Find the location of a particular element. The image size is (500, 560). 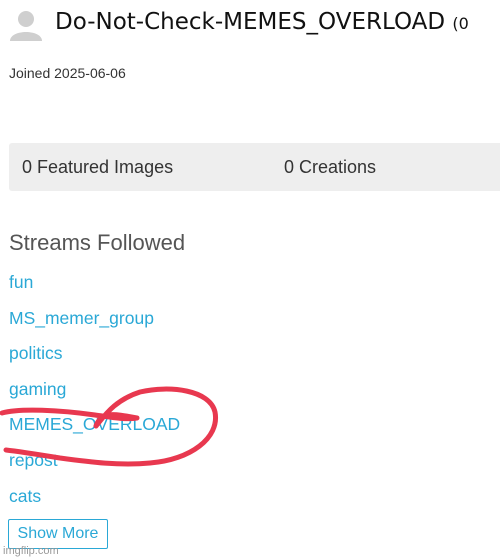

stream-item: cats is located at coordinates (94, 502).